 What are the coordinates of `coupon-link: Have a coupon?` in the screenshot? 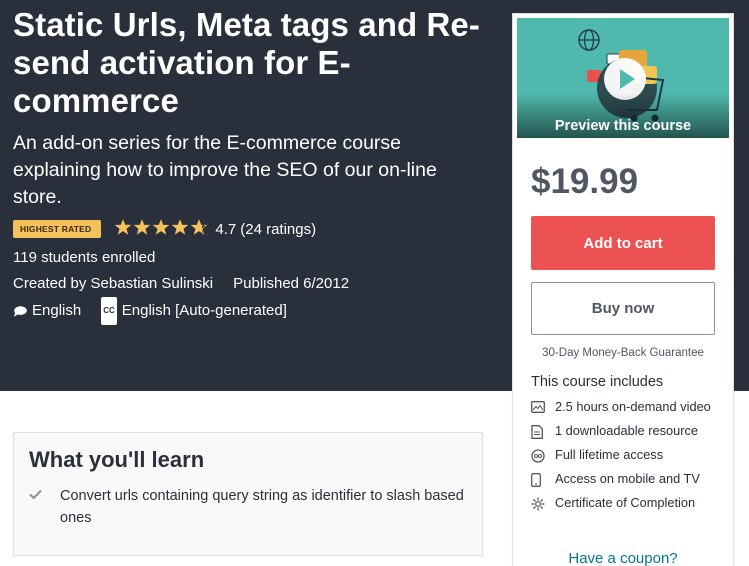 It's located at (623, 558).